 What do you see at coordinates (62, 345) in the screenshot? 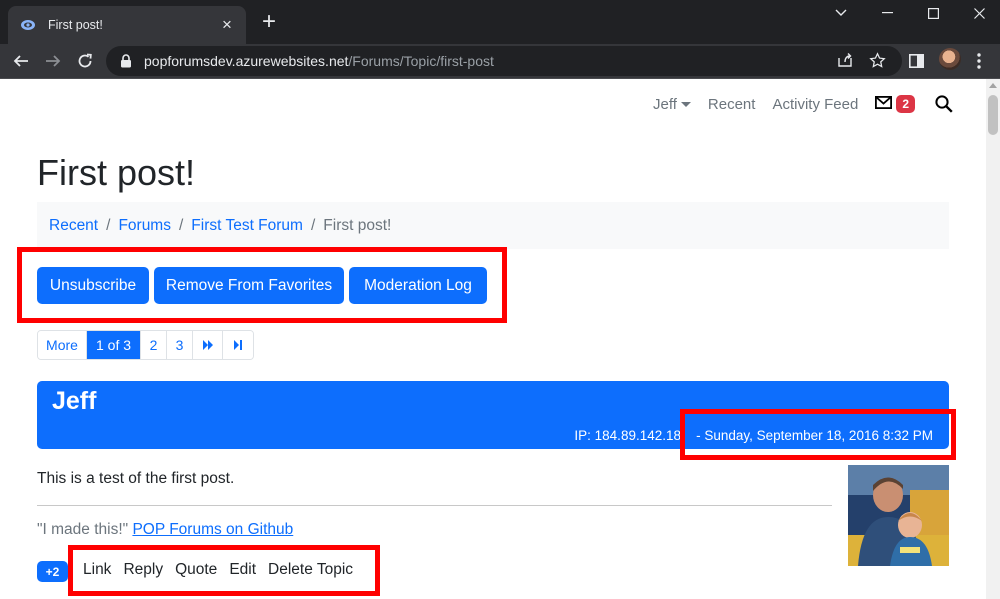
I see `pager-more: More` at bounding box center [62, 345].